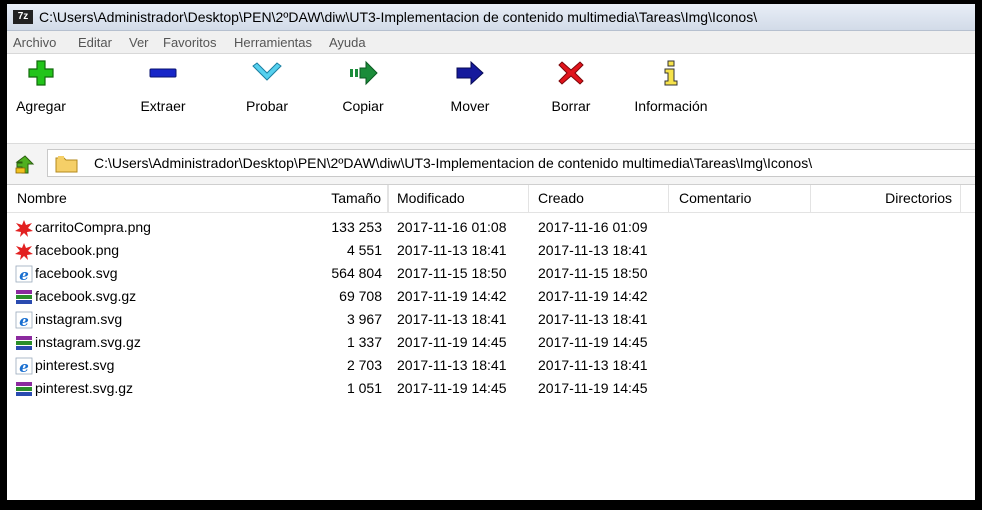  Describe the element at coordinates (25, 164) in the screenshot. I see `up-arrow-icon` at that location.